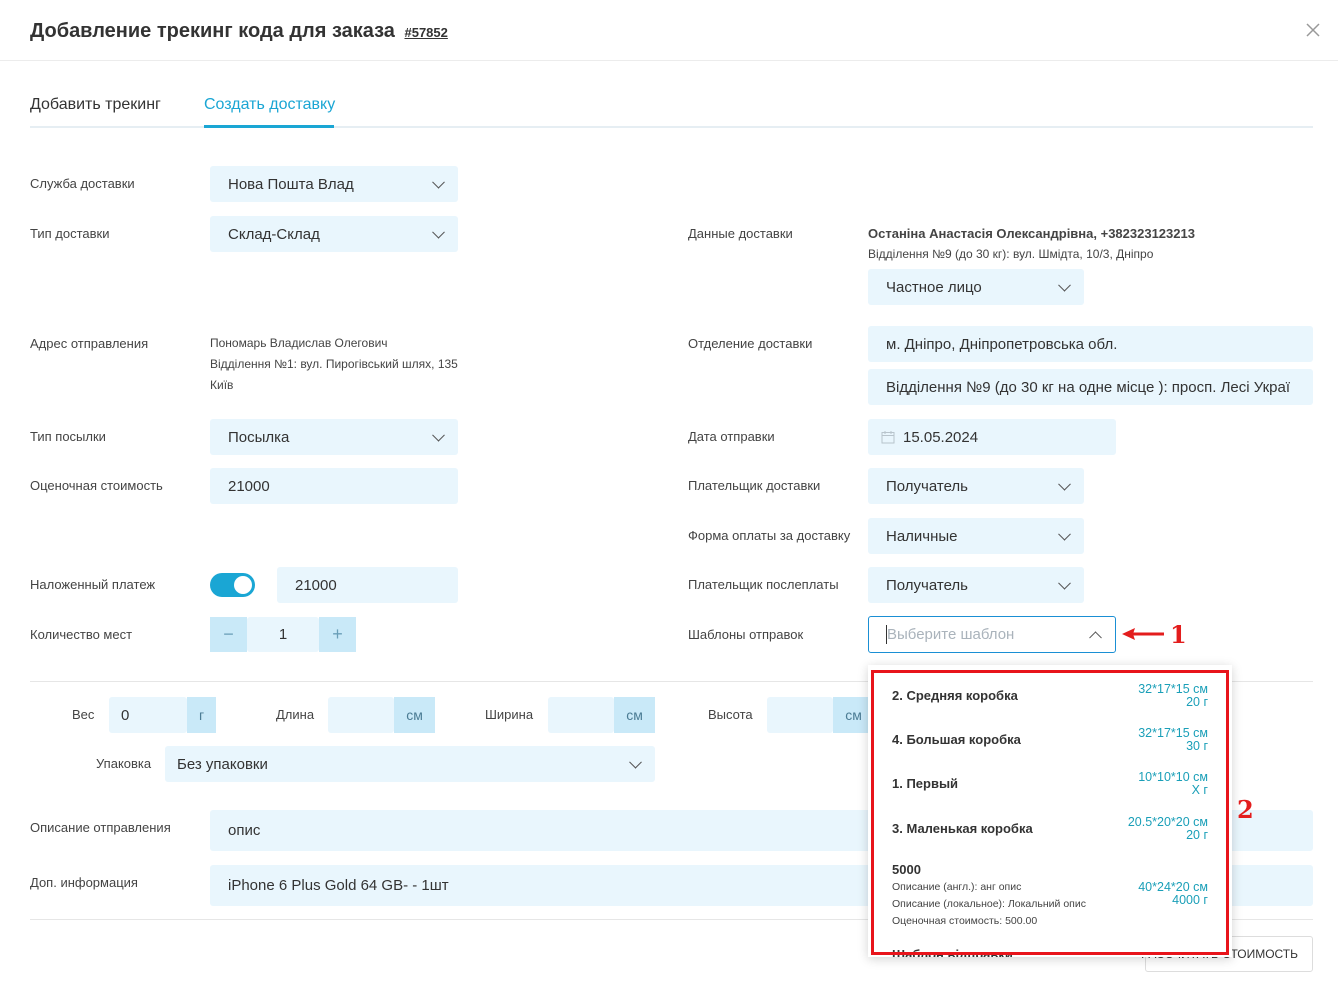 The height and width of the screenshot is (1000, 1338). What do you see at coordinates (70, 233) in the screenshot?
I see `delivery-type-label: Тип доставки` at bounding box center [70, 233].